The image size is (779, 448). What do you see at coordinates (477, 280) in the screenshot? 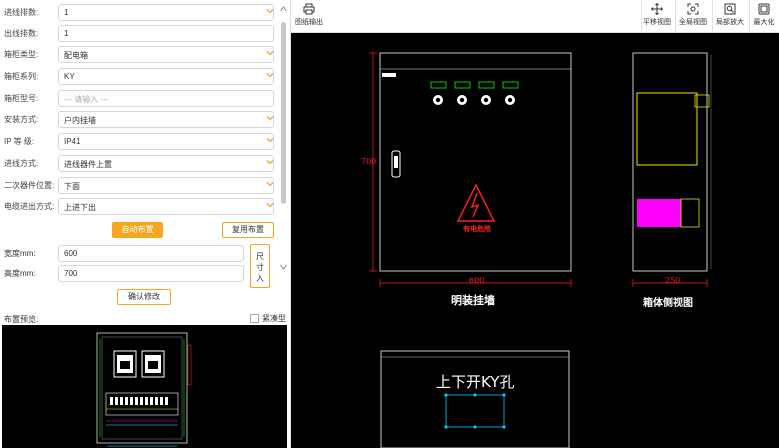
I see `front-width-dim: 600` at bounding box center [477, 280].